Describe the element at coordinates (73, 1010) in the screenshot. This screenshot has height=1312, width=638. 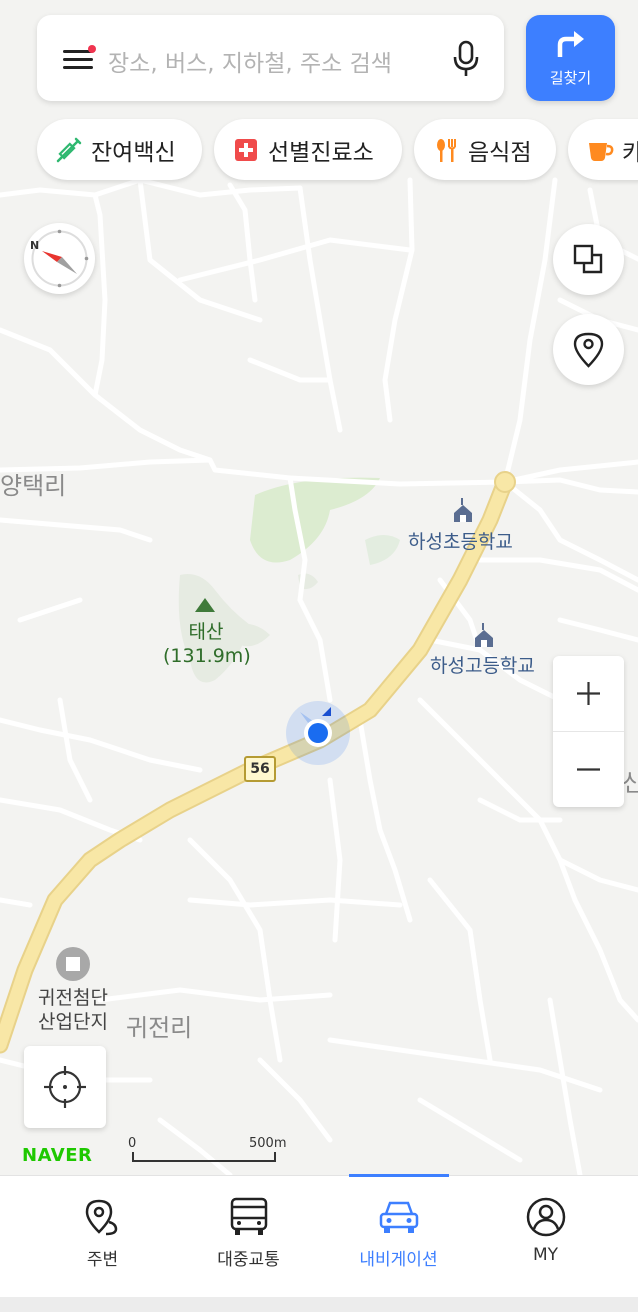
I see `industrial-complex-label: 귀전첨단 산업단지` at that location.